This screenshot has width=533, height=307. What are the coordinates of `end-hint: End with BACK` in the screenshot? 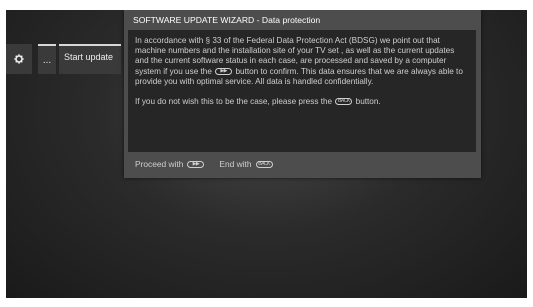 It's located at (246, 164).